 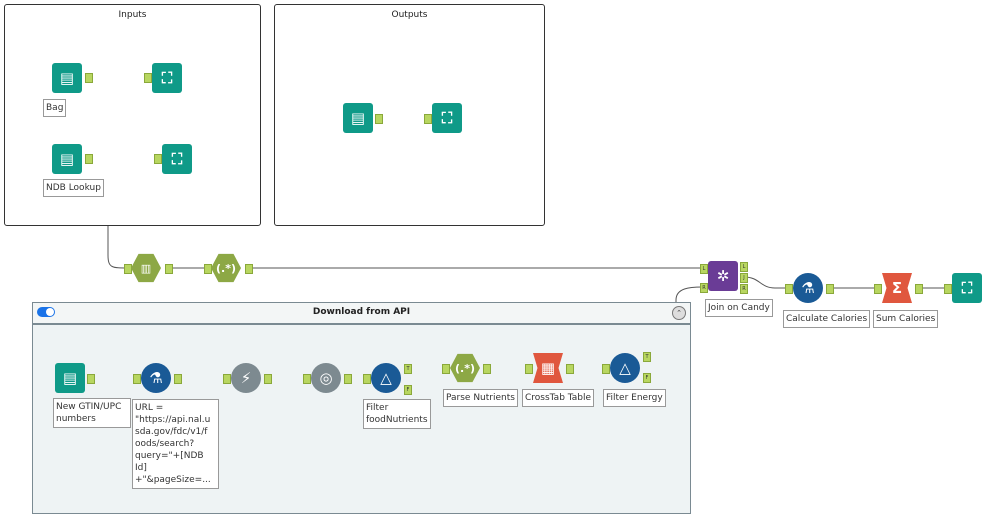 I want to click on crosstab-icon: ▦, so click(x=548, y=368).